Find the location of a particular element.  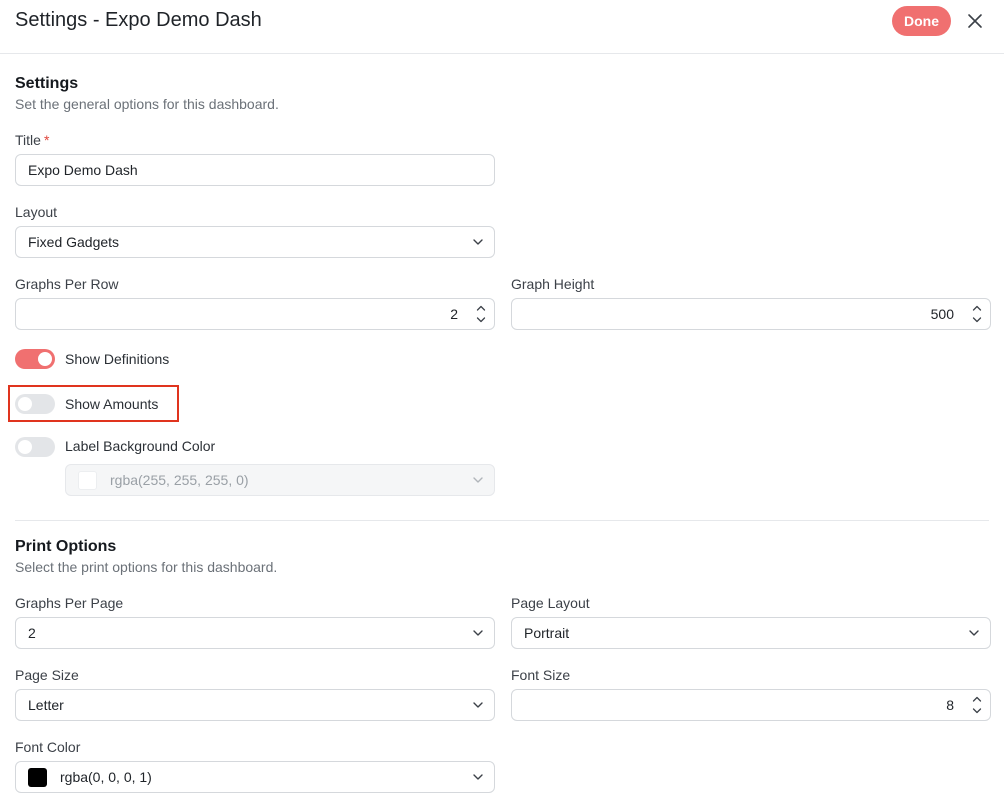

graphs-per-page-value: 2 is located at coordinates (32, 633).